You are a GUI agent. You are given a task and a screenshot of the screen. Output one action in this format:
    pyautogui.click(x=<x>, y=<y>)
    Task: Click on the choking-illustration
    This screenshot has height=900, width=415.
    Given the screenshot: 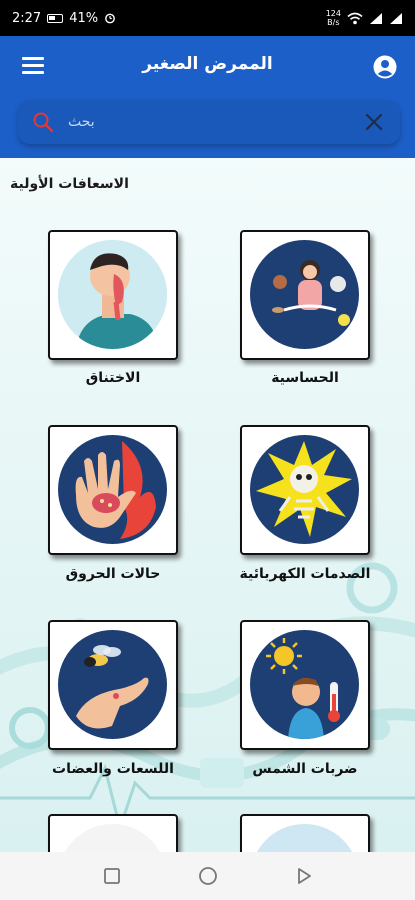 What is the action you would take?
    pyautogui.click(x=112, y=294)
    